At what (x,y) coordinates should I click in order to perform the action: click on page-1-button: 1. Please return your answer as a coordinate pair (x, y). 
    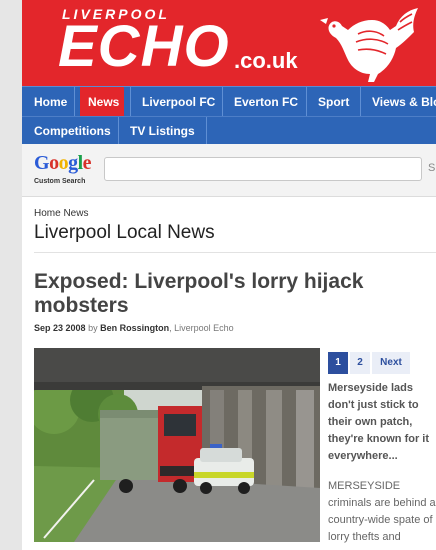
    Looking at the image, I should click on (338, 363).